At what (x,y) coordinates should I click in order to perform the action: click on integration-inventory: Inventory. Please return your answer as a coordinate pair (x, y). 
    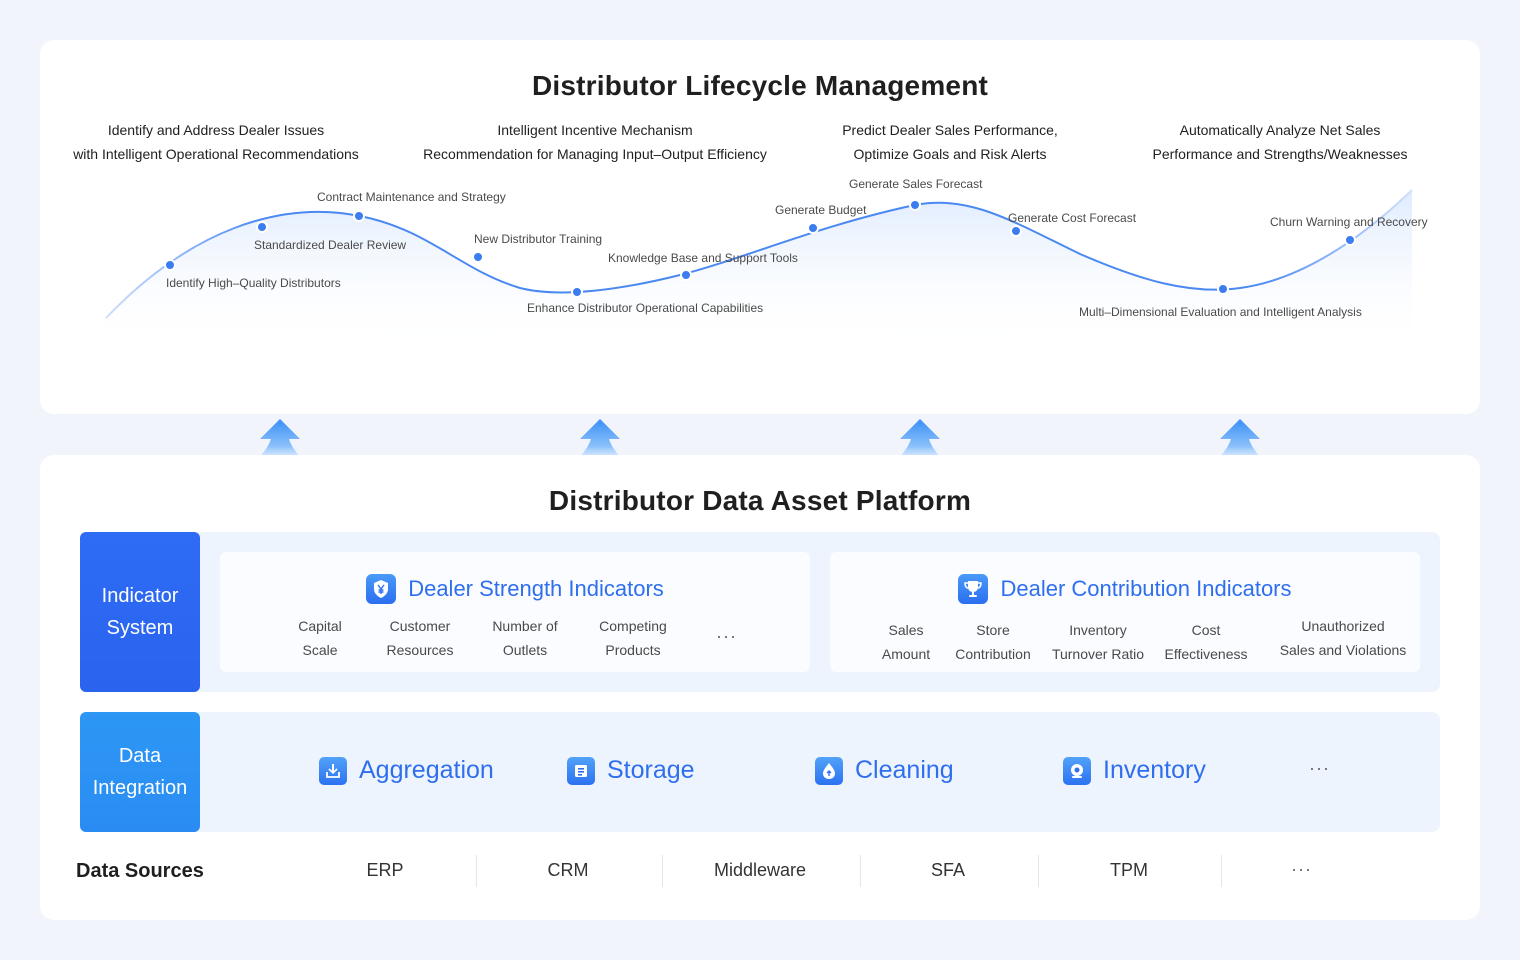
    Looking at the image, I should click on (1134, 770).